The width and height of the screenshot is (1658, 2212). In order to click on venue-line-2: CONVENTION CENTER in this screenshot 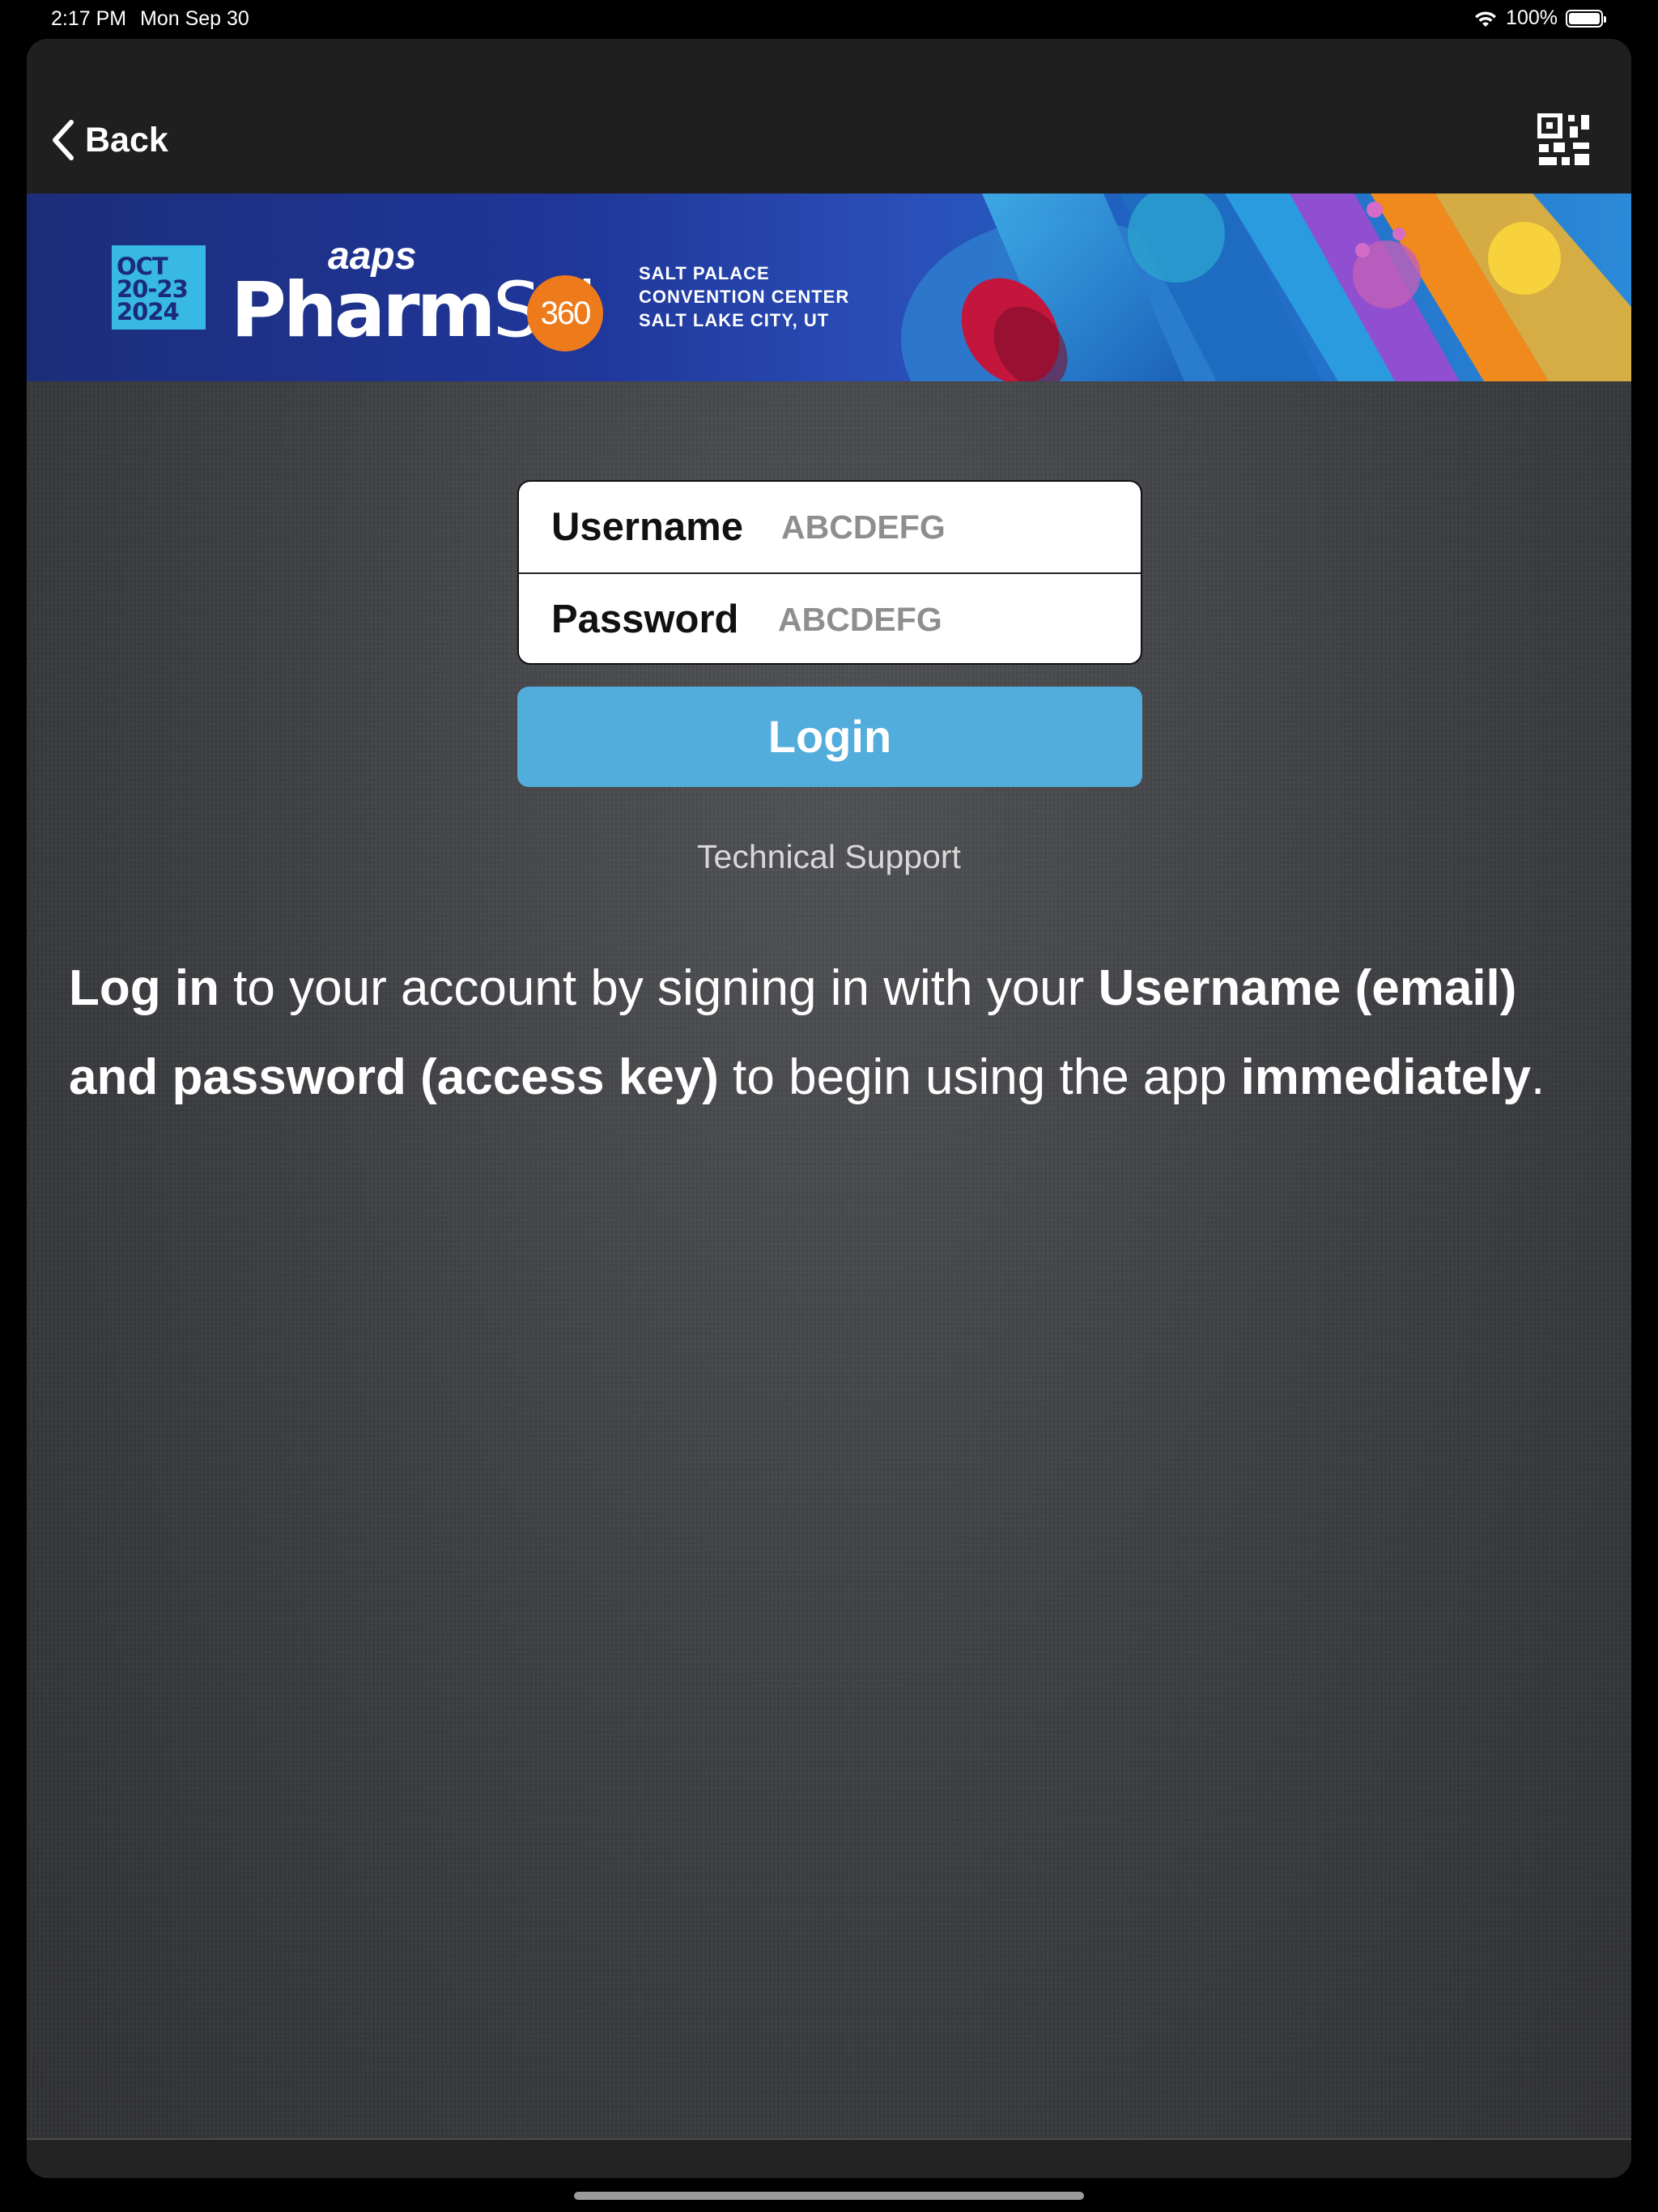, I will do `click(744, 297)`.